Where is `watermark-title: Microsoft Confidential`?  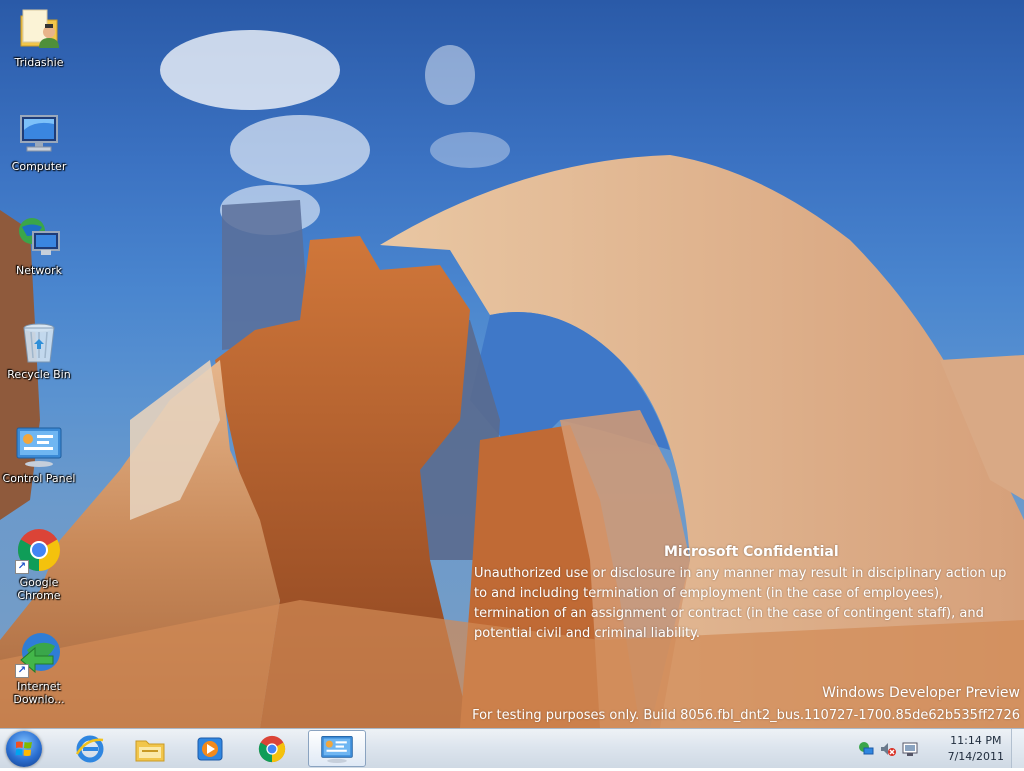 watermark-title: Microsoft Confidential is located at coordinates (751, 552).